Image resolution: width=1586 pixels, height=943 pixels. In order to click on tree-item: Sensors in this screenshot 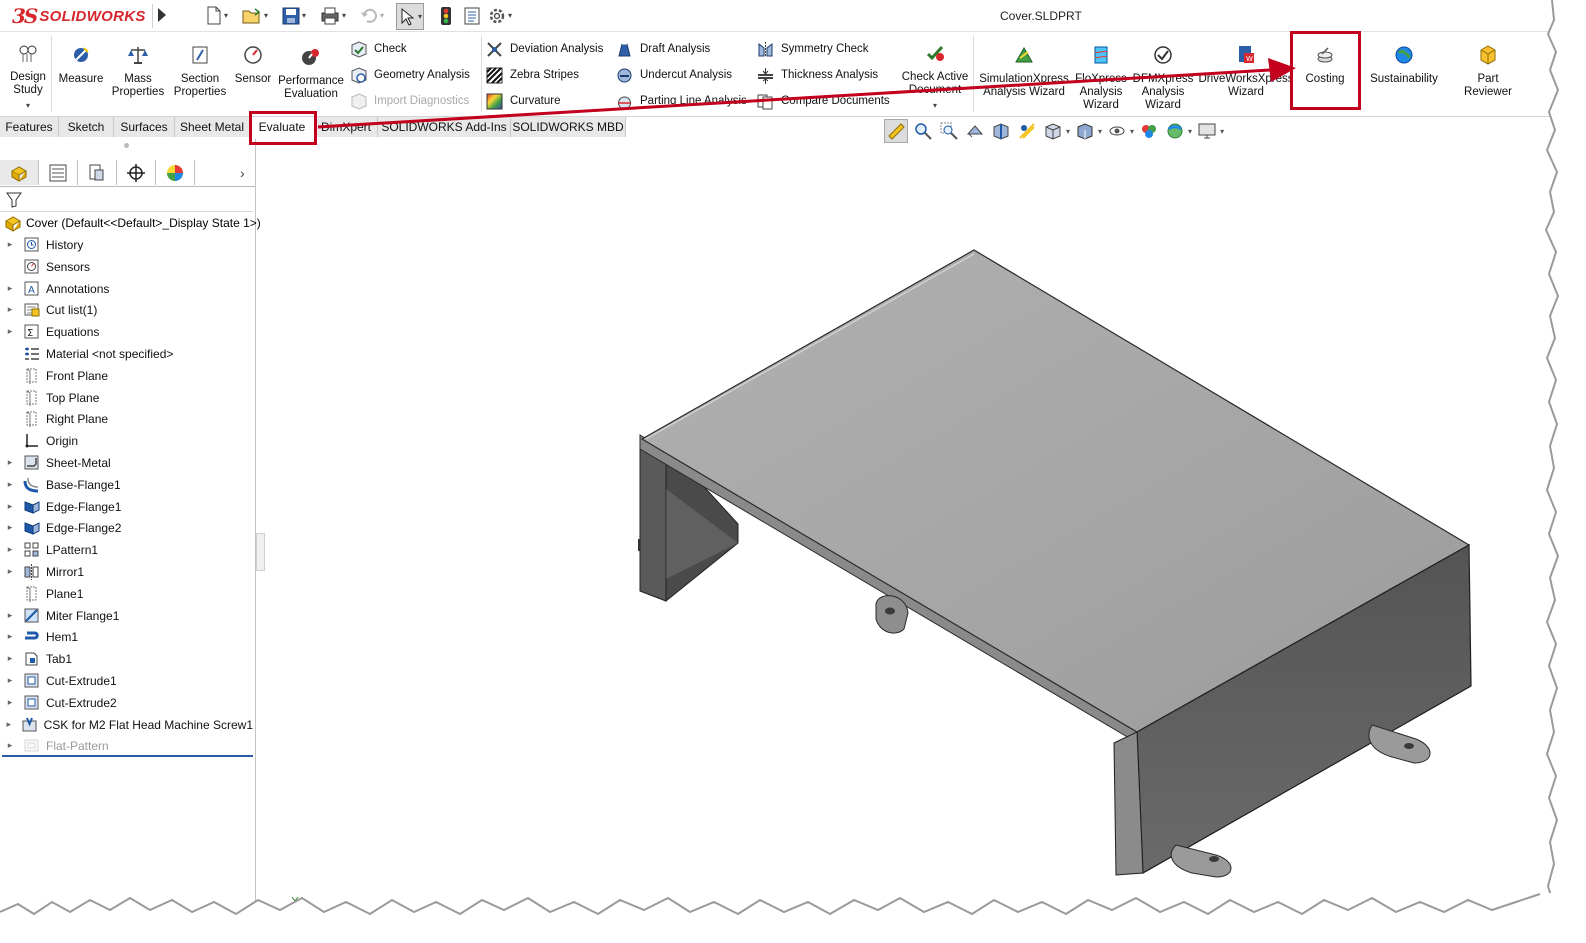, I will do `click(126, 266)`.